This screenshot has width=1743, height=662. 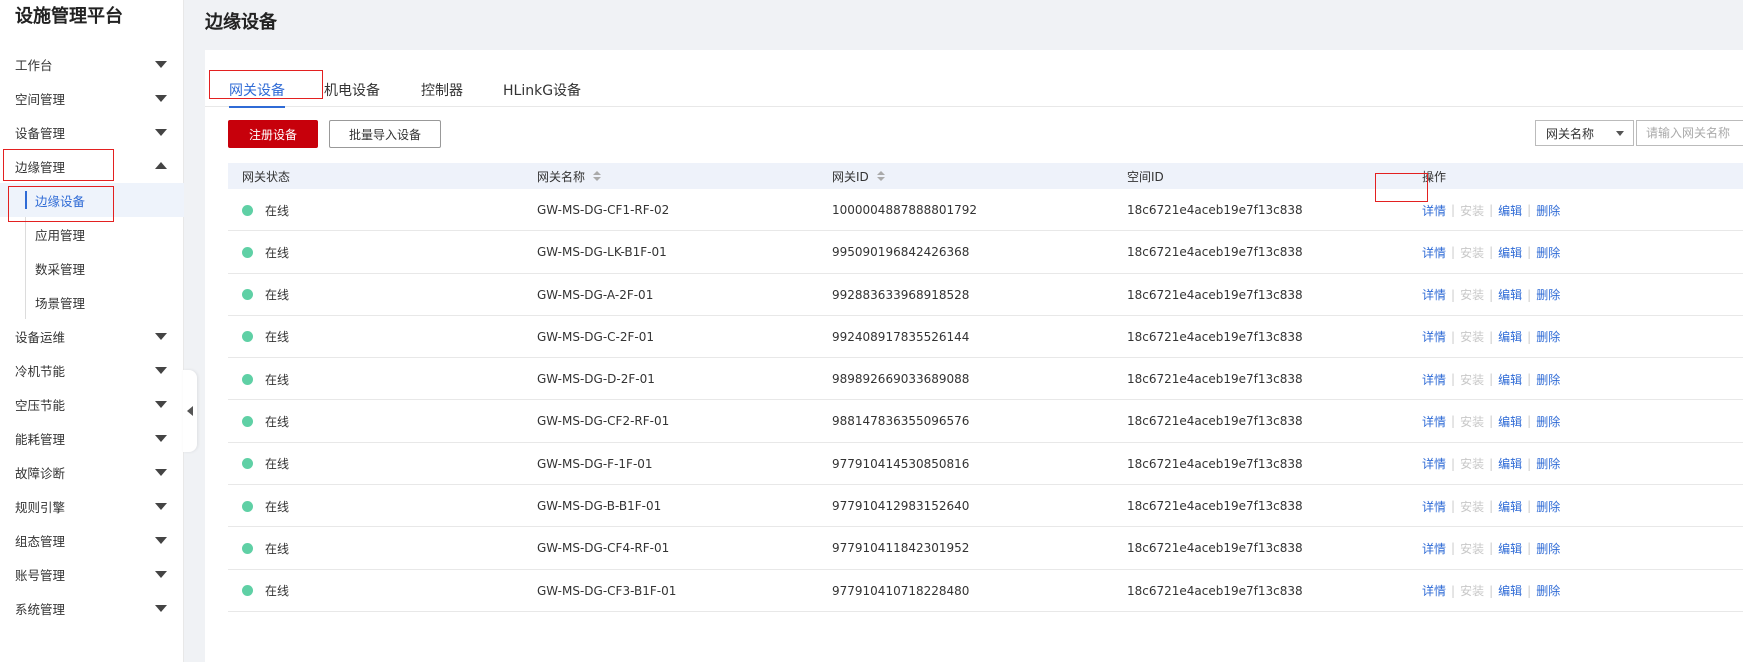 What do you see at coordinates (603, 210) in the screenshot?
I see `gateway-name-cell: GW-MS-DG-CF1-RF-02` at bounding box center [603, 210].